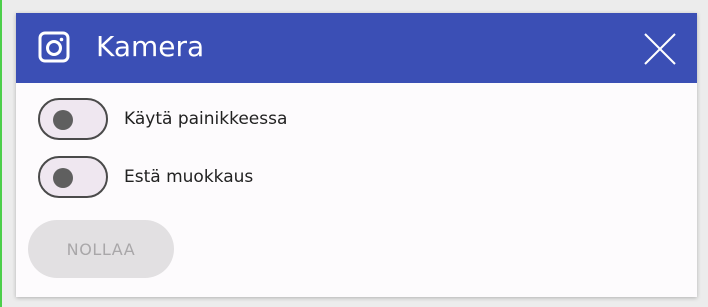 The width and height of the screenshot is (708, 307). Describe the element at coordinates (1, 153) in the screenshot. I see `window-edge` at that location.